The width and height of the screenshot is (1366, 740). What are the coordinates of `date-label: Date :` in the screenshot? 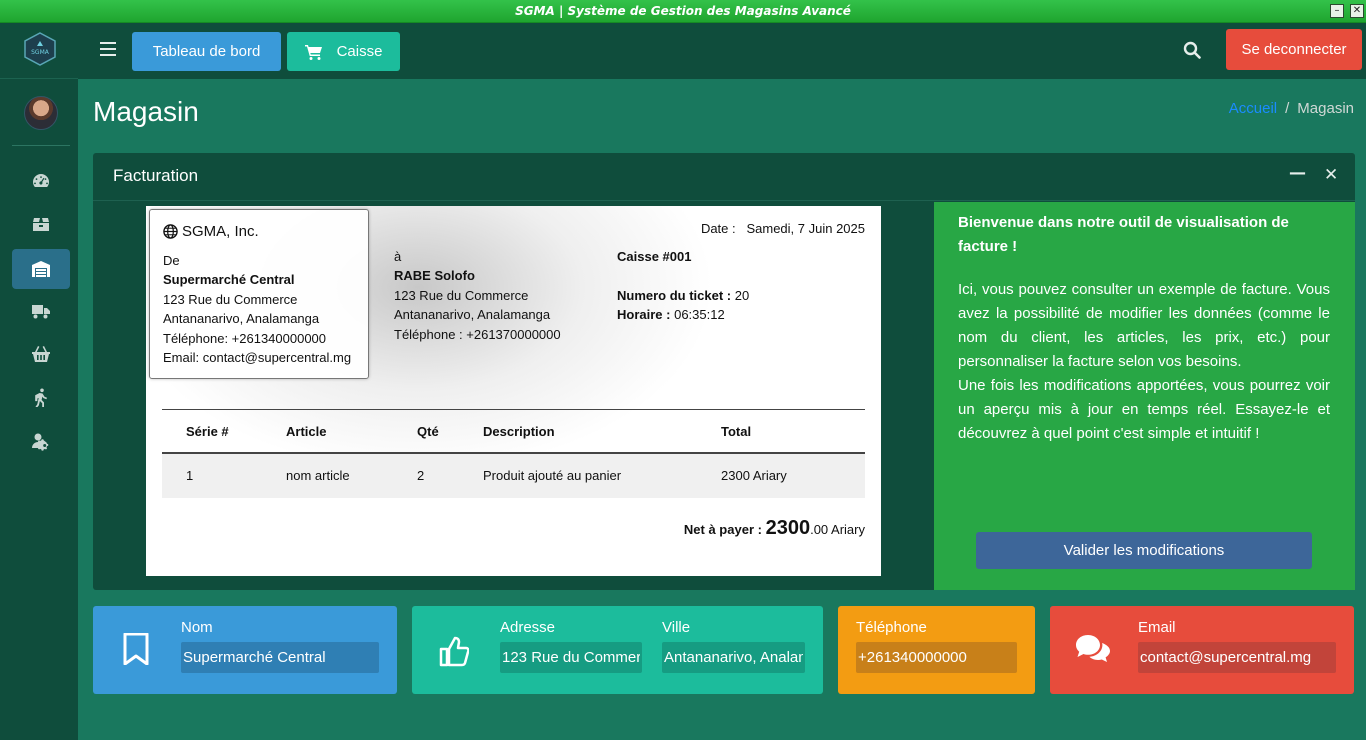 It's located at (718, 228).